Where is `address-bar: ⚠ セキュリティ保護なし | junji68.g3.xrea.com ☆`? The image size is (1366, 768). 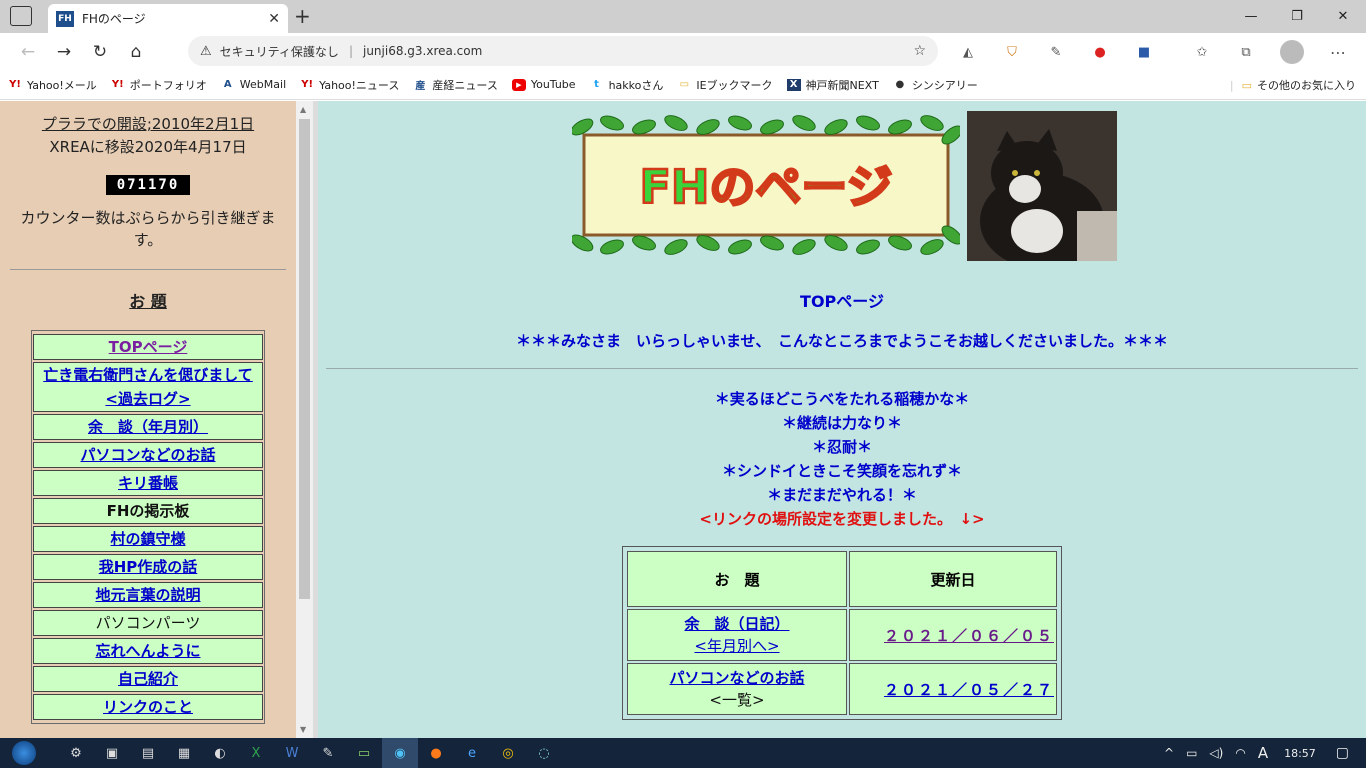 address-bar: ⚠ セキュリティ保護なし | junji68.g3.xrea.com ☆ is located at coordinates (563, 51).